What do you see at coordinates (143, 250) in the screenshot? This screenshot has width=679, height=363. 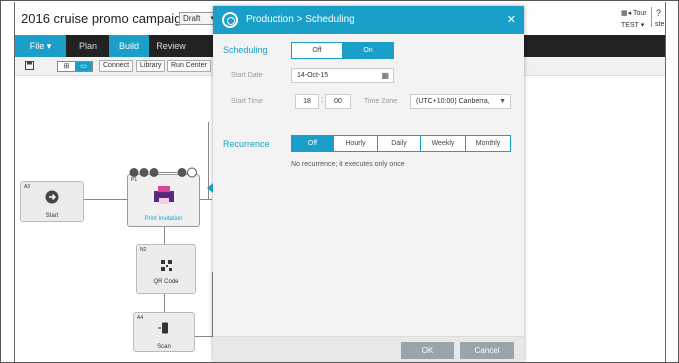 I see `node-id: N2` at bounding box center [143, 250].